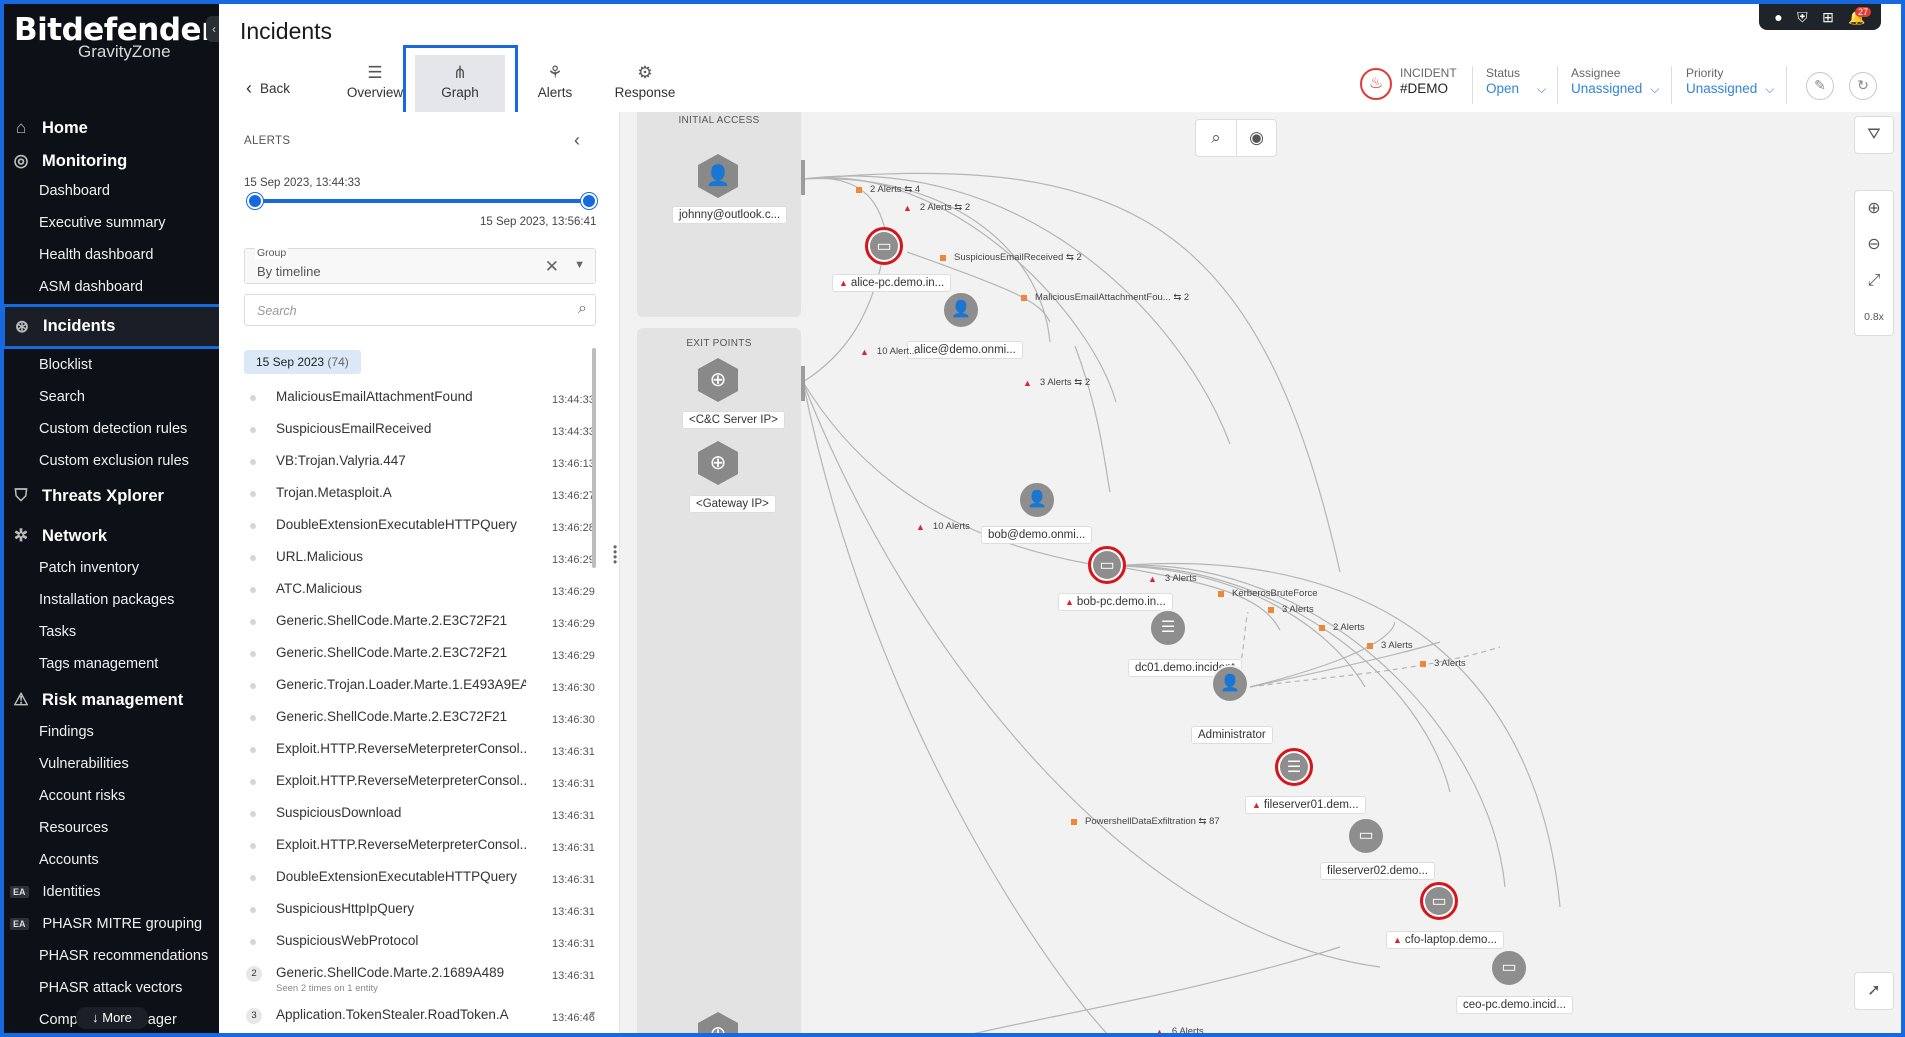  What do you see at coordinates (420, 310) in the screenshot?
I see `search-input: Search ⌕` at bounding box center [420, 310].